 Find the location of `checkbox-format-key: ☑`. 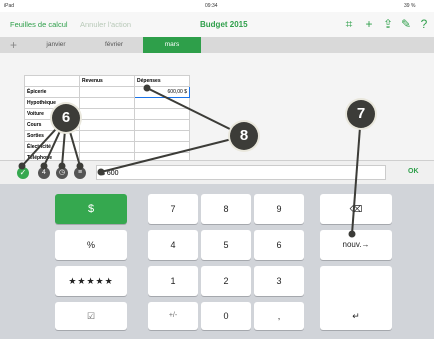

checkbox-format-key: ☑ is located at coordinates (91, 316).